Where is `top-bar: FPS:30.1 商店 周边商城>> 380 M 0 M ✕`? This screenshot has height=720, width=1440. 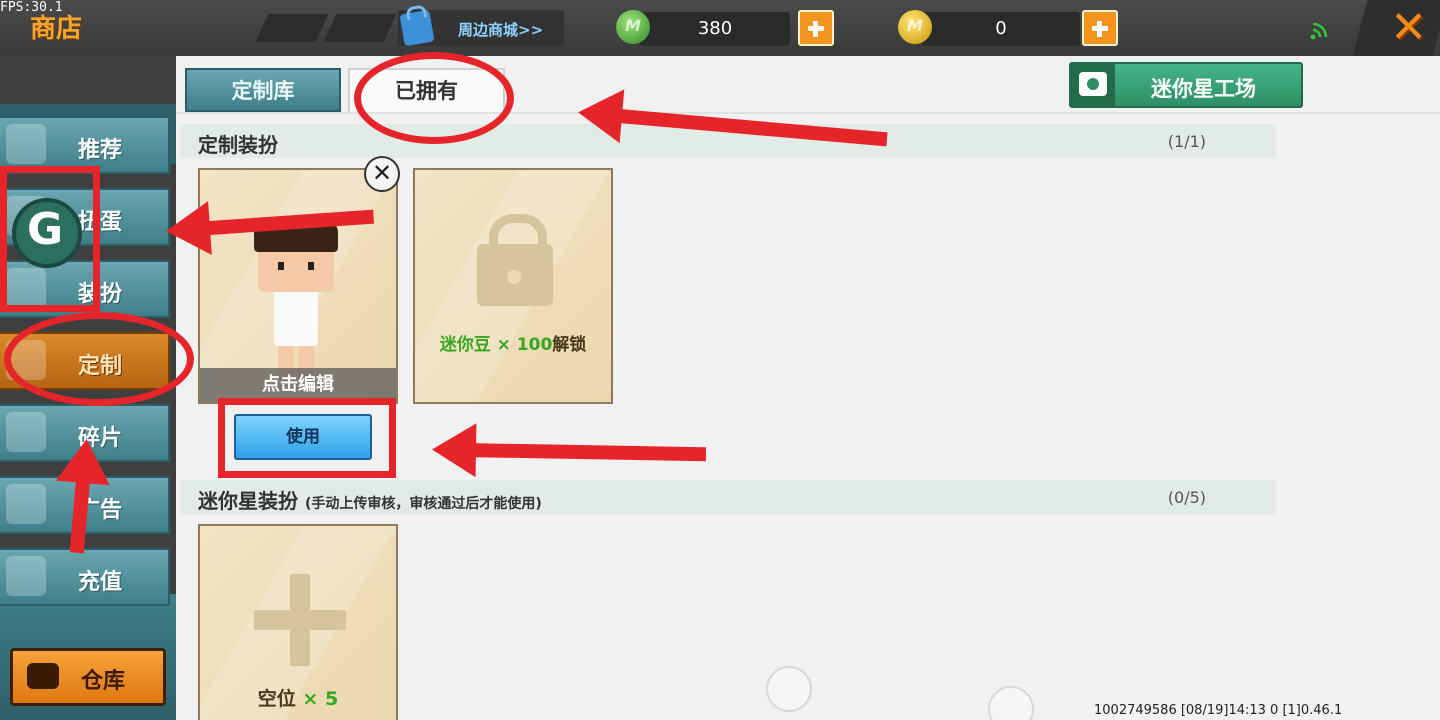
top-bar: FPS:30.1 商店 周边商城>> 380 M 0 M ✕ is located at coordinates (720, 28).